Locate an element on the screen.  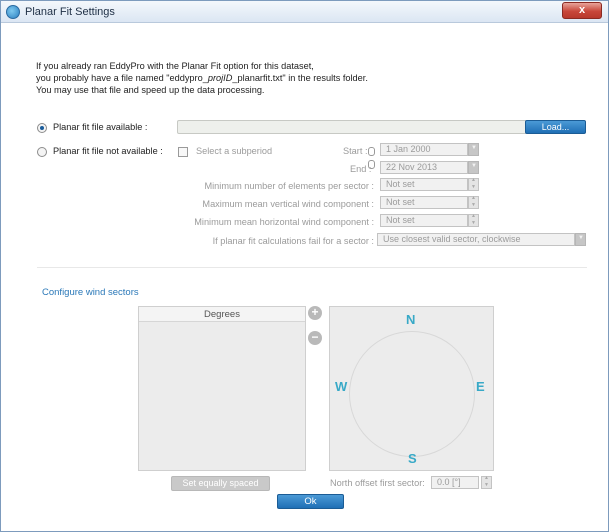
file-available-label: Planar fit file available : is located at coordinates (100, 127).